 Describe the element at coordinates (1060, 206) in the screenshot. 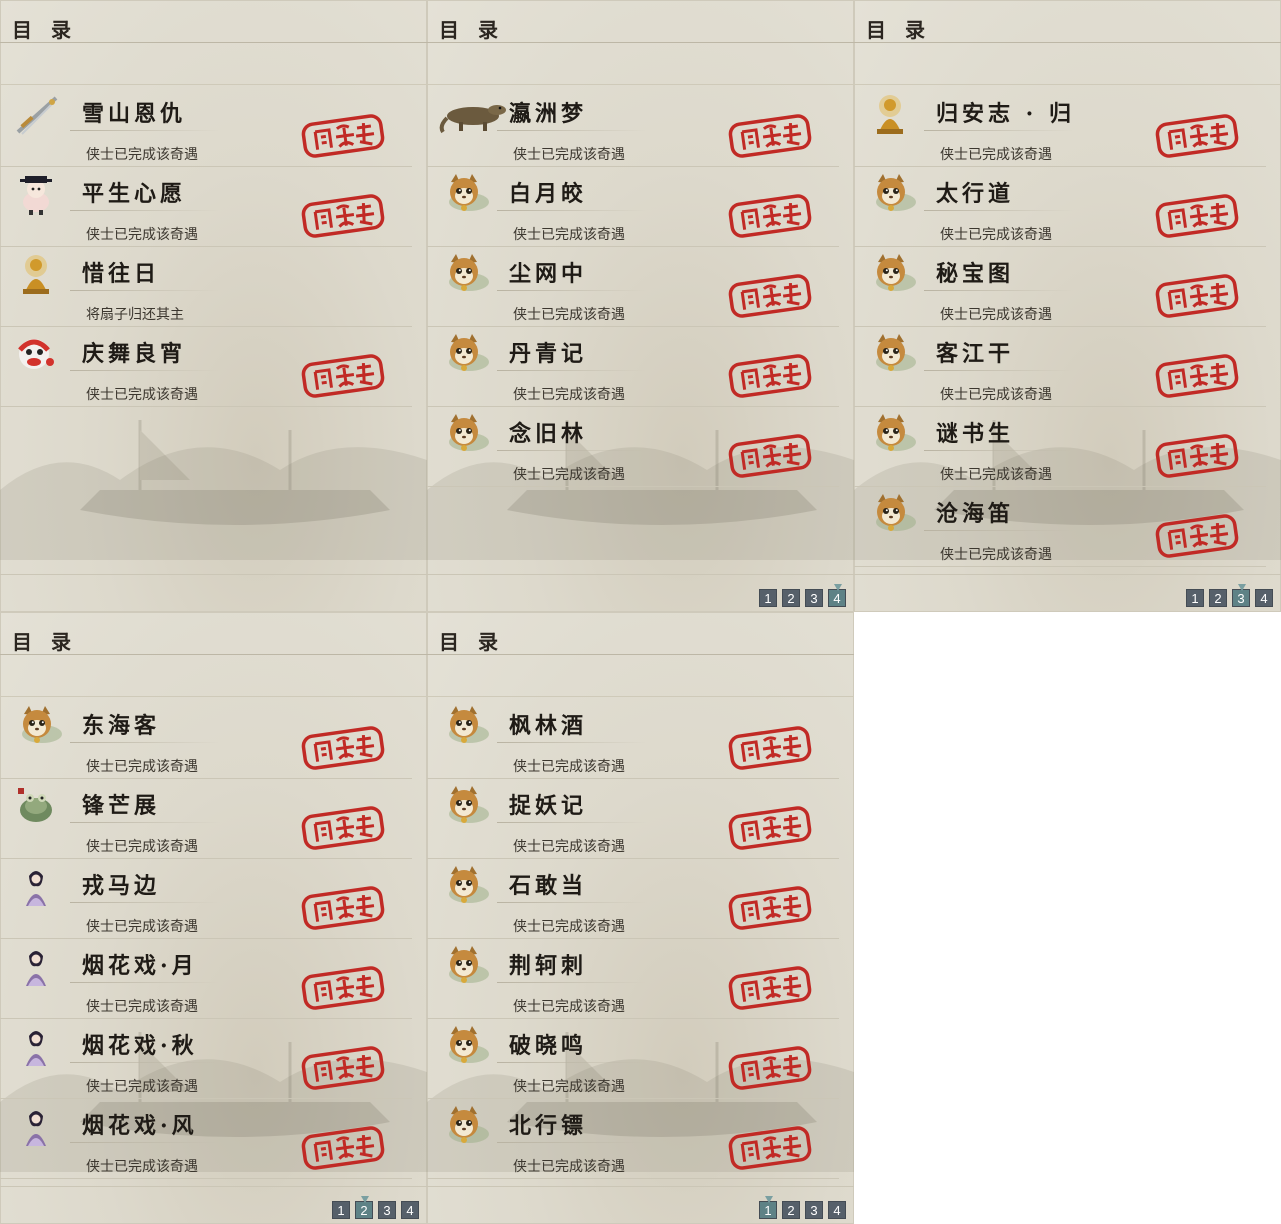

I see `encounter-entry: 太行道 侠士已完成该奇遇` at that location.